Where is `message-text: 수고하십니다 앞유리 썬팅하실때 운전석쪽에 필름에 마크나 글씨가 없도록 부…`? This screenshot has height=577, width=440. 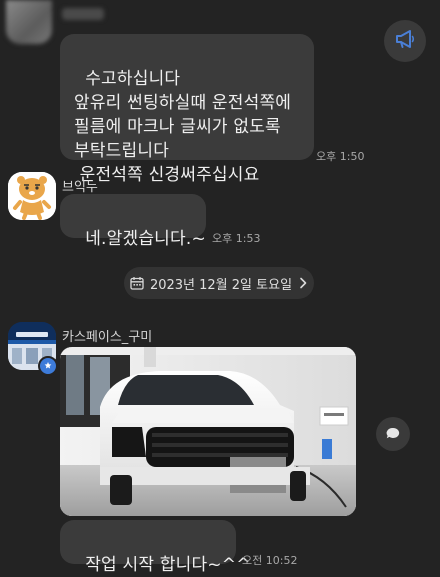 message-text: 수고하십니다 앞유리 썬팅하실때 운전석쪽에 필름에 마크나 글씨가 없도록 부… is located at coordinates (183, 127).